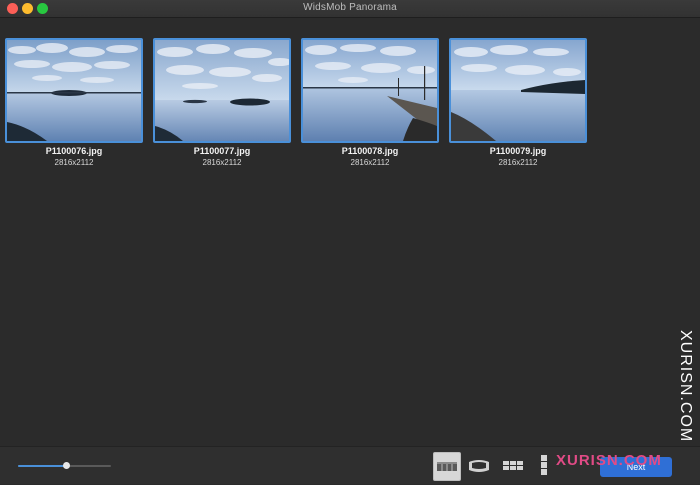 The width and height of the screenshot is (700, 485). I want to click on cylindrical-panorama-icon, so click(479, 466).